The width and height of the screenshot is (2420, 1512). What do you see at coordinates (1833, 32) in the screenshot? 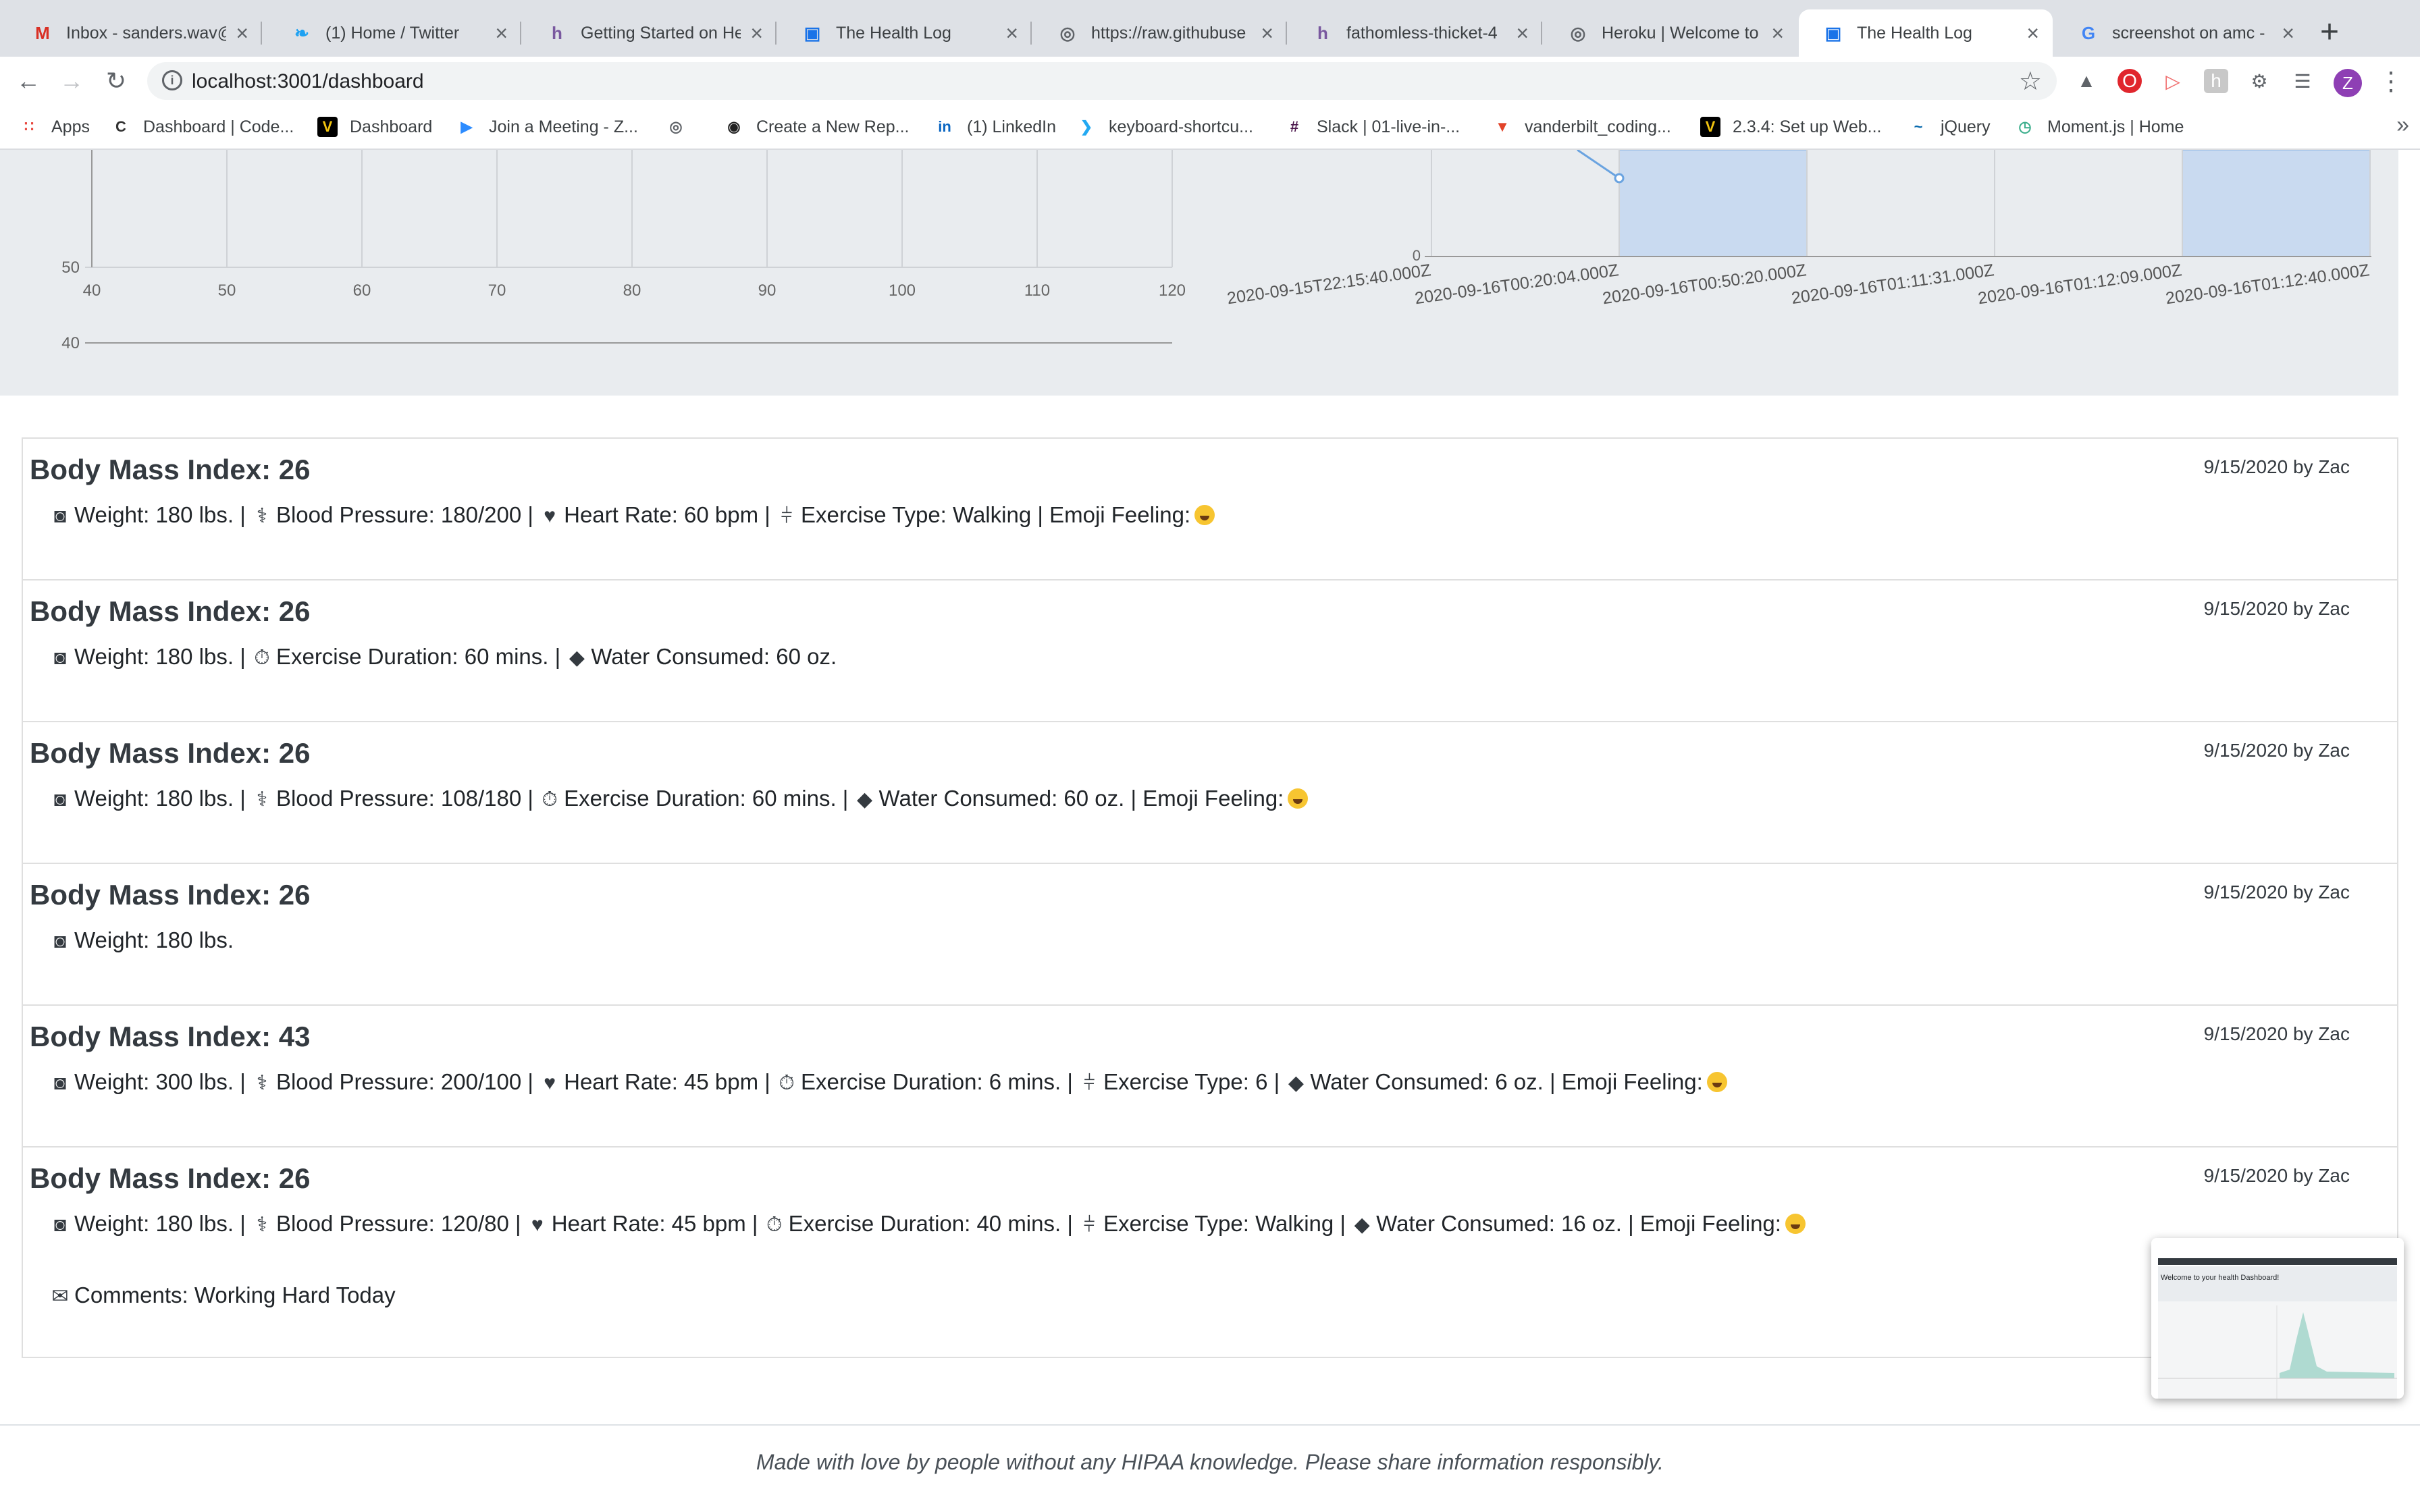
I see `page-icon: ▣` at bounding box center [1833, 32].